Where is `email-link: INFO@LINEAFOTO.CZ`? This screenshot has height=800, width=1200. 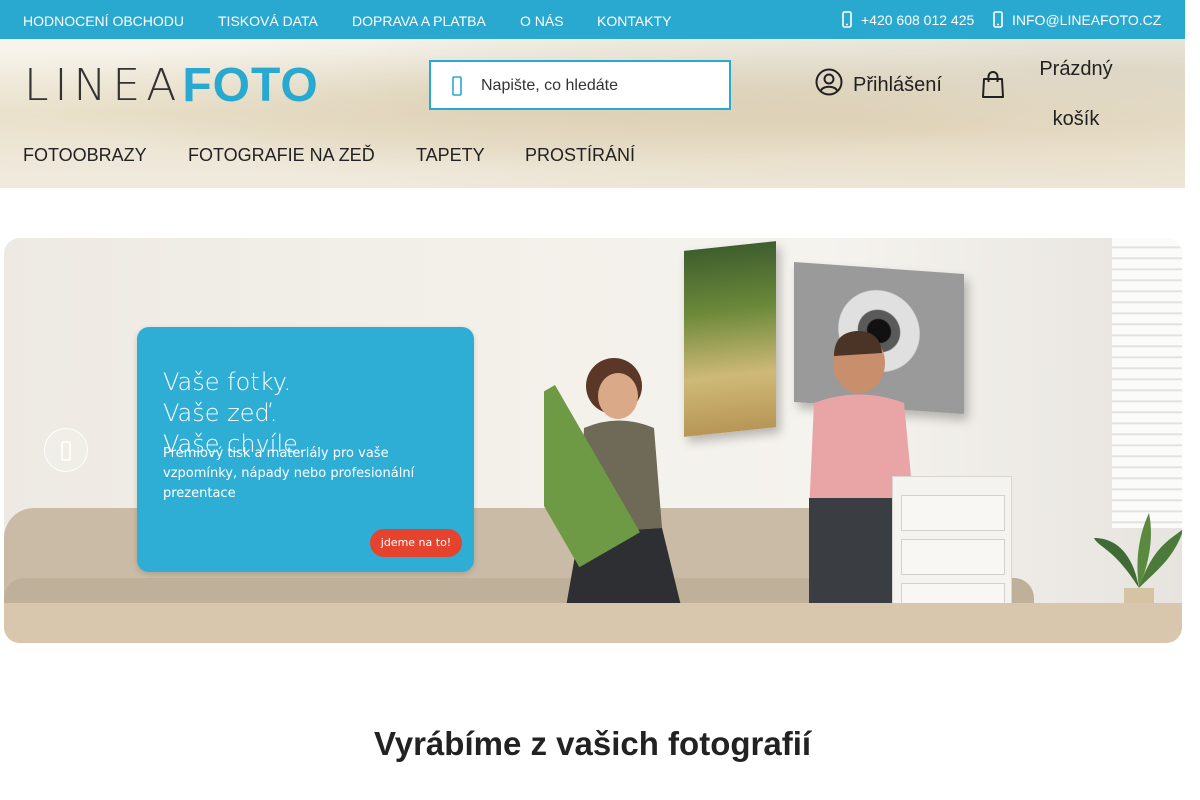 email-link: INFO@LINEAFOTO.CZ is located at coordinates (1086, 20).